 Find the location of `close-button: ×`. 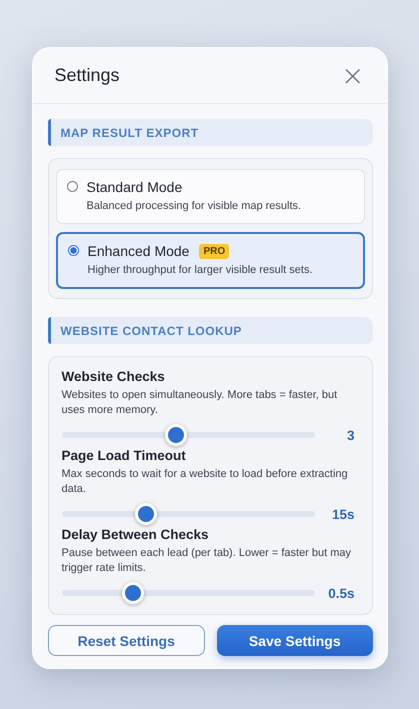

close-button: × is located at coordinates (352, 76).